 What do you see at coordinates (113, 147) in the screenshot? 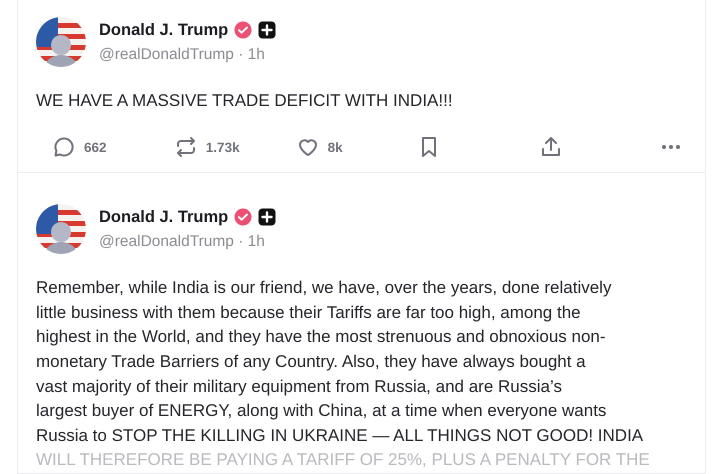
I see `reply-button: 662` at bounding box center [113, 147].